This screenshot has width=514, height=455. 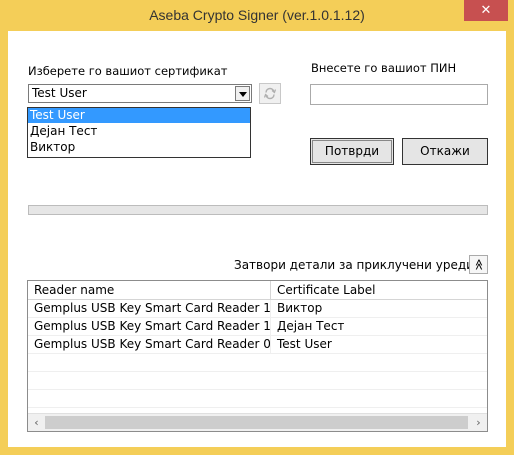 I want to click on title-bar: Aseba Crypto Signer (ver.1.0.1.12) ✕, so click(x=257, y=15).